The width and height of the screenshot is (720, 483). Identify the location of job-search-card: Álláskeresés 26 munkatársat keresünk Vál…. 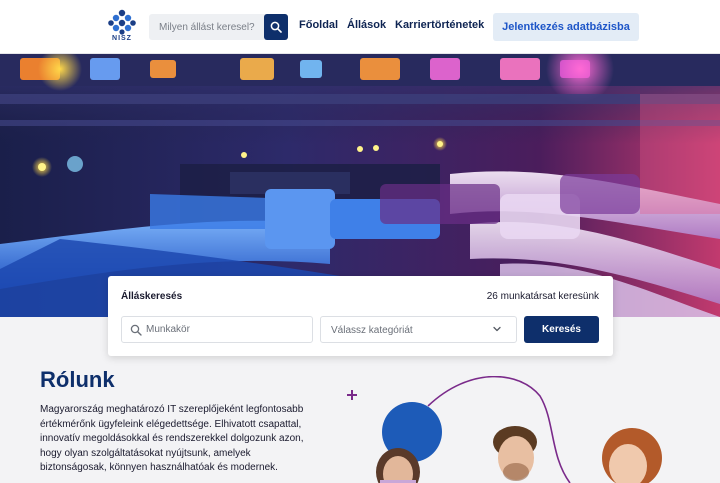
(360, 316).